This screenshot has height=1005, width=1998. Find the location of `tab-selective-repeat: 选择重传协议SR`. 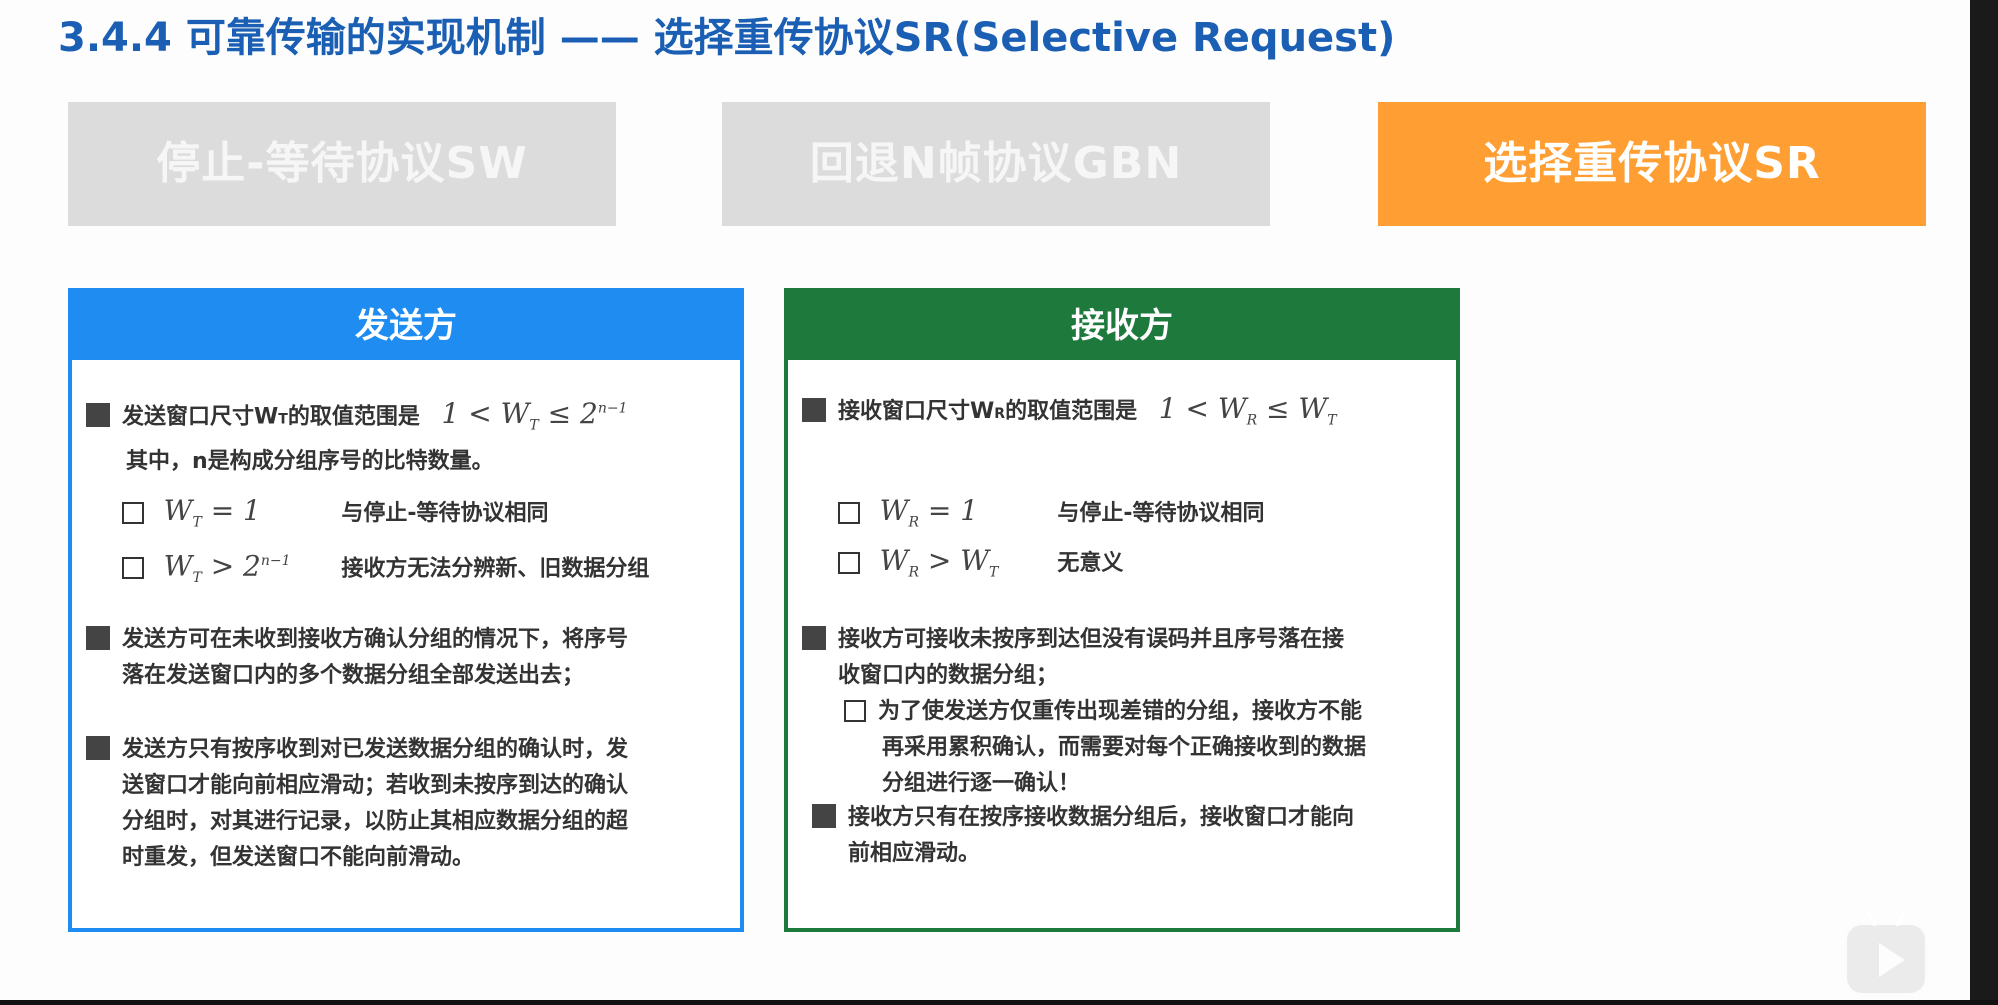

tab-selective-repeat: 选择重传协议SR is located at coordinates (1652, 164).